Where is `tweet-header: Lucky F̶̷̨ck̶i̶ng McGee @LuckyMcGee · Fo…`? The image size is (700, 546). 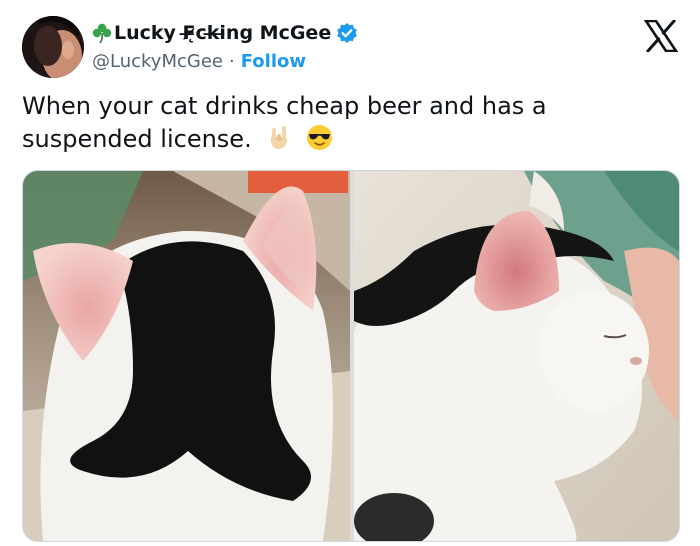
tweet-header: Lucky F̶̷̨ck̶i̶ng McGee @LuckyMcGee · Fo… is located at coordinates (352, 47).